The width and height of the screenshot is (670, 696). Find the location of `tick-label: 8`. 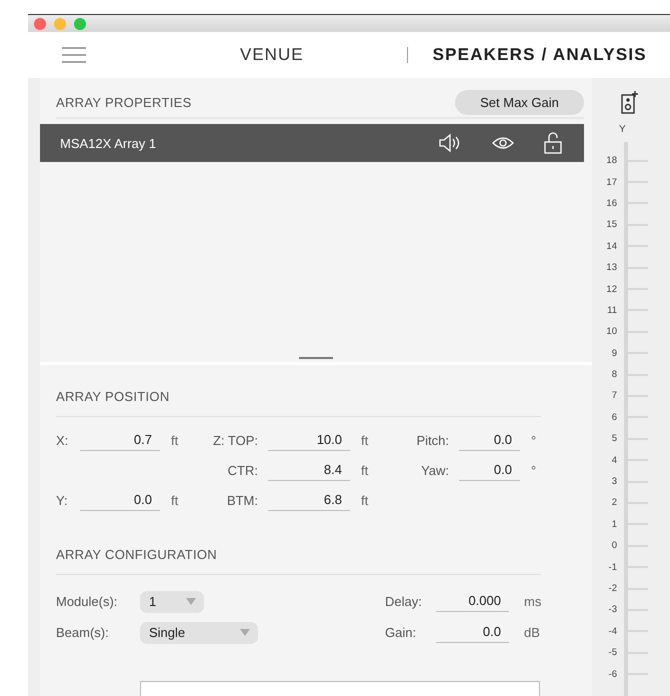

tick-label: 8 is located at coordinates (613, 374).